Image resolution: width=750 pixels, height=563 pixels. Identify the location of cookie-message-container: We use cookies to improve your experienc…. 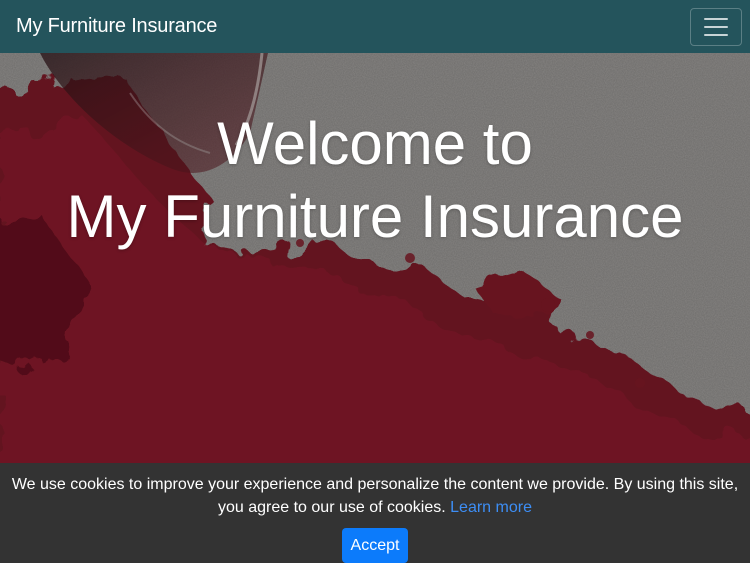
(375, 496).